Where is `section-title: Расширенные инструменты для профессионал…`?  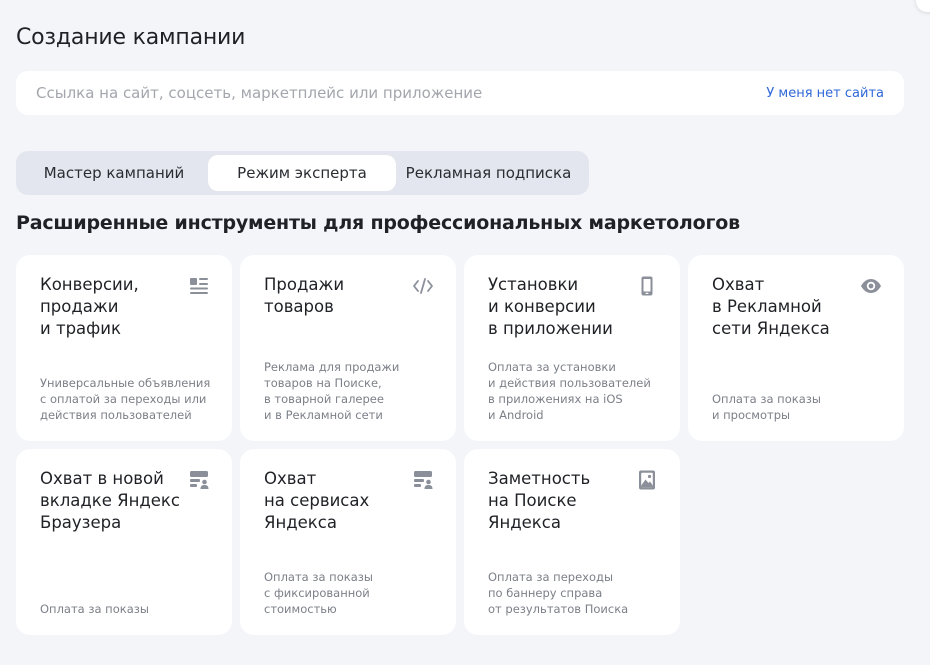 section-title: Расширенные инструменты для профессионал… is located at coordinates (378, 223).